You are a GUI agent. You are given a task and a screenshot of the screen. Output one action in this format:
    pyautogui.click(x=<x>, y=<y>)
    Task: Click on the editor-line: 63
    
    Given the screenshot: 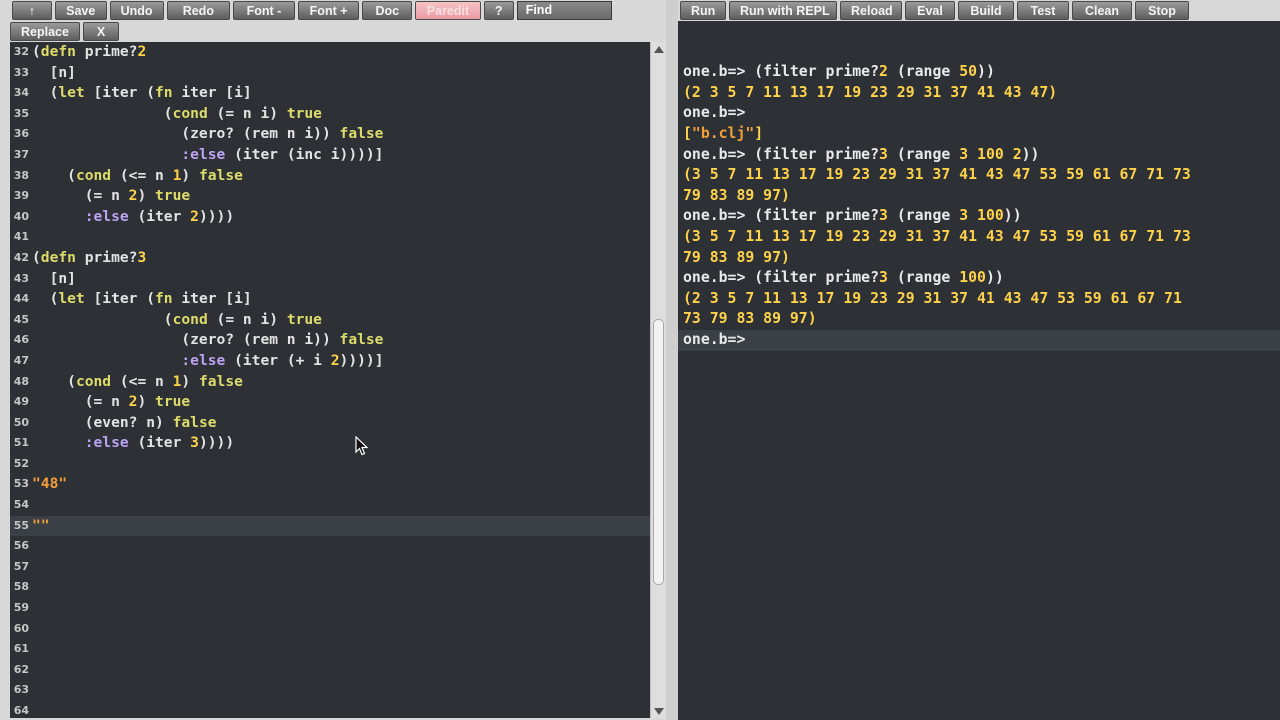 What is the action you would take?
    pyautogui.click(x=330, y=690)
    